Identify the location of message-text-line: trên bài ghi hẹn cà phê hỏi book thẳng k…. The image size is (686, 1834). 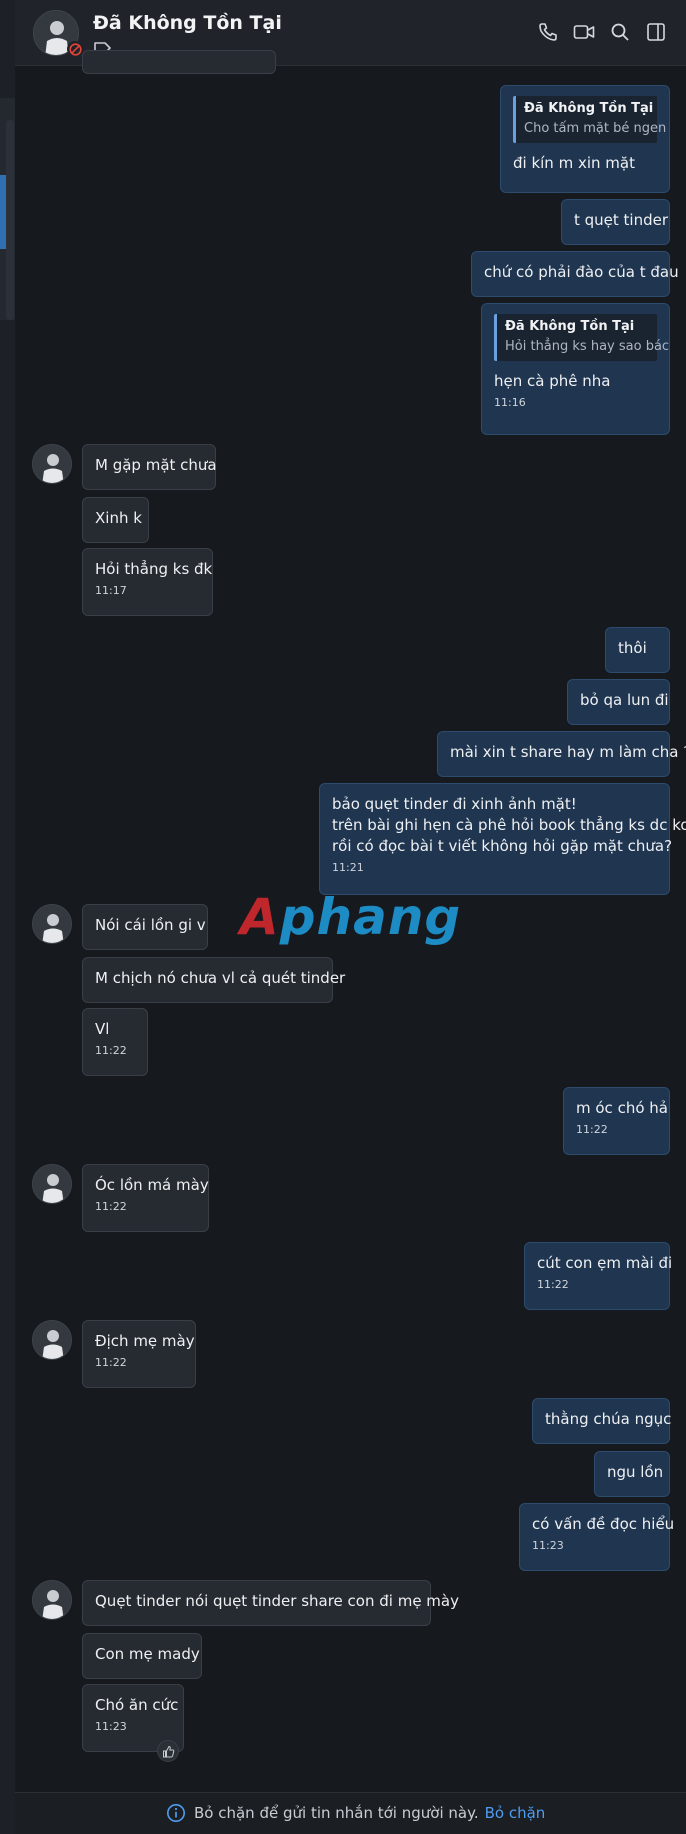
(509, 825).